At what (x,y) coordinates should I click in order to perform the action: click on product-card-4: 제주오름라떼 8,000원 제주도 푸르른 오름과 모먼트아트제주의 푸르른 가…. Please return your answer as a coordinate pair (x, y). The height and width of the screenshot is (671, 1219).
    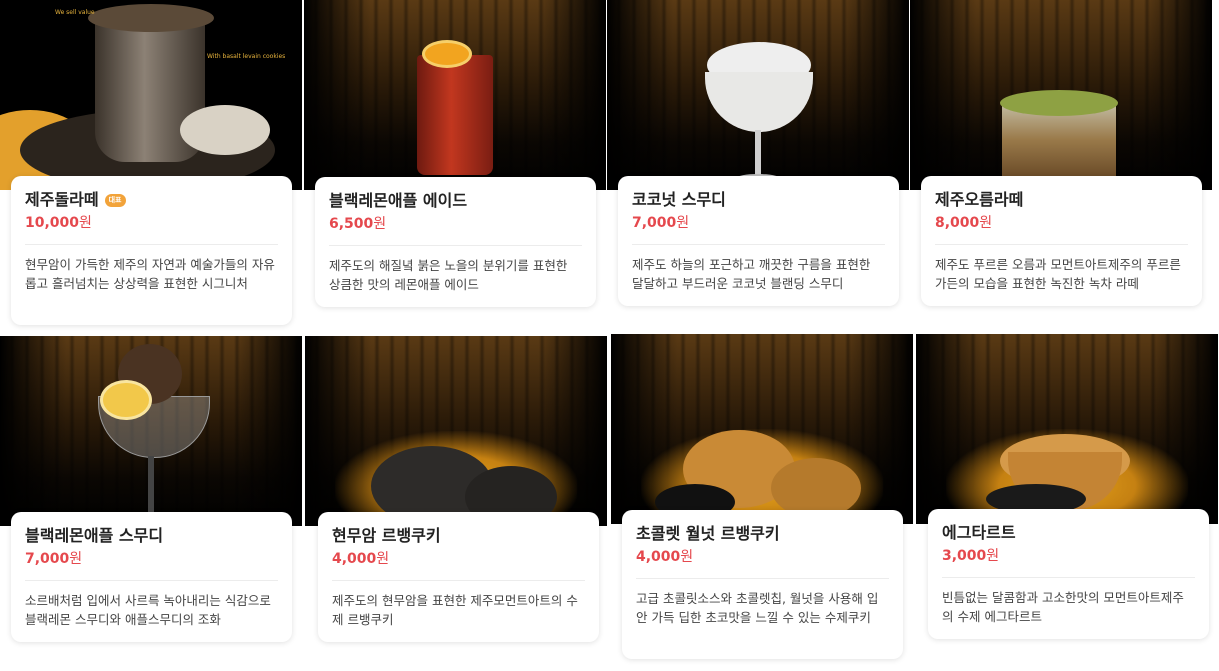
    Looking at the image, I should click on (1061, 241).